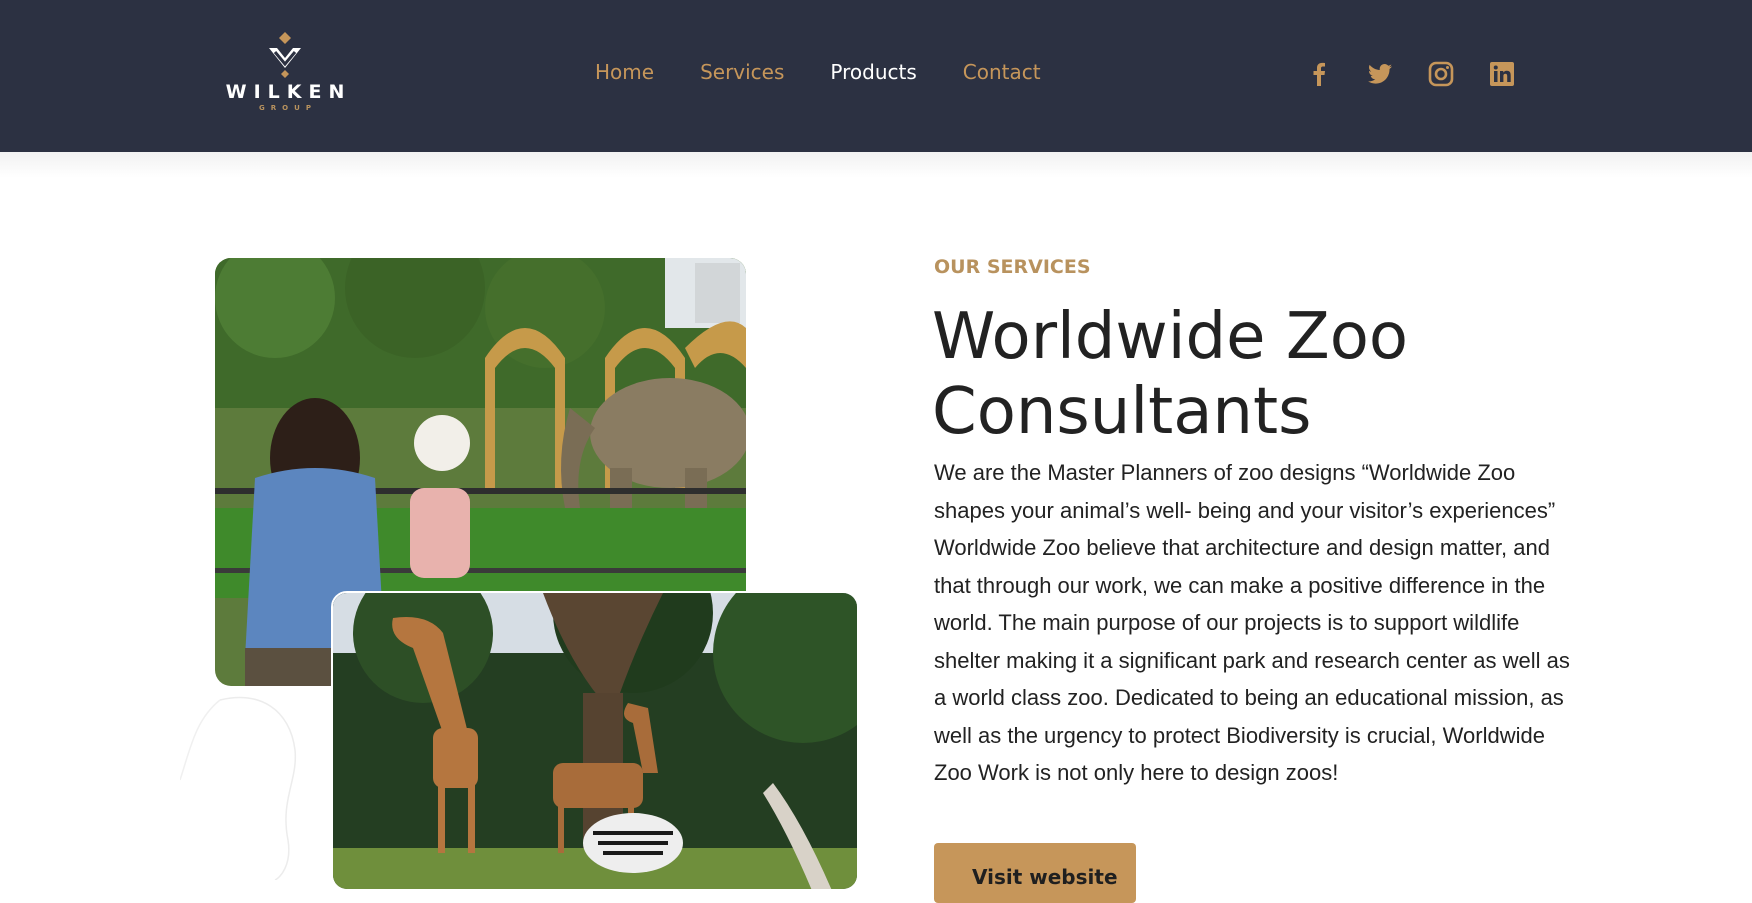 This screenshot has height=903, width=1752. What do you see at coordinates (595, 741) in the screenshot?
I see `zoo-giraffes-zebras-image` at bounding box center [595, 741].